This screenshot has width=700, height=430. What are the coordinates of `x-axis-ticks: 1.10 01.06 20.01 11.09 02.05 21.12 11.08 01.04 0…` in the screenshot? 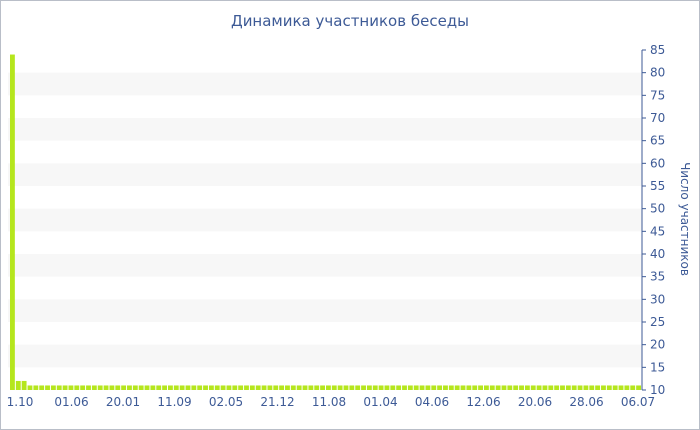 It's located at (331, 402).